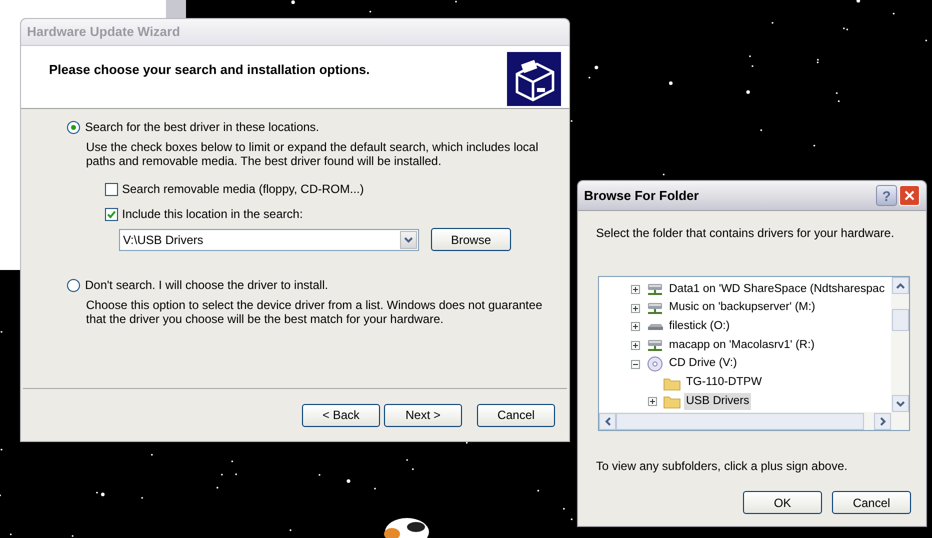 This screenshot has width=932, height=538. Describe the element at coordinates (782, 502) in the screenshot. I see `ok-button: OK` at that location.